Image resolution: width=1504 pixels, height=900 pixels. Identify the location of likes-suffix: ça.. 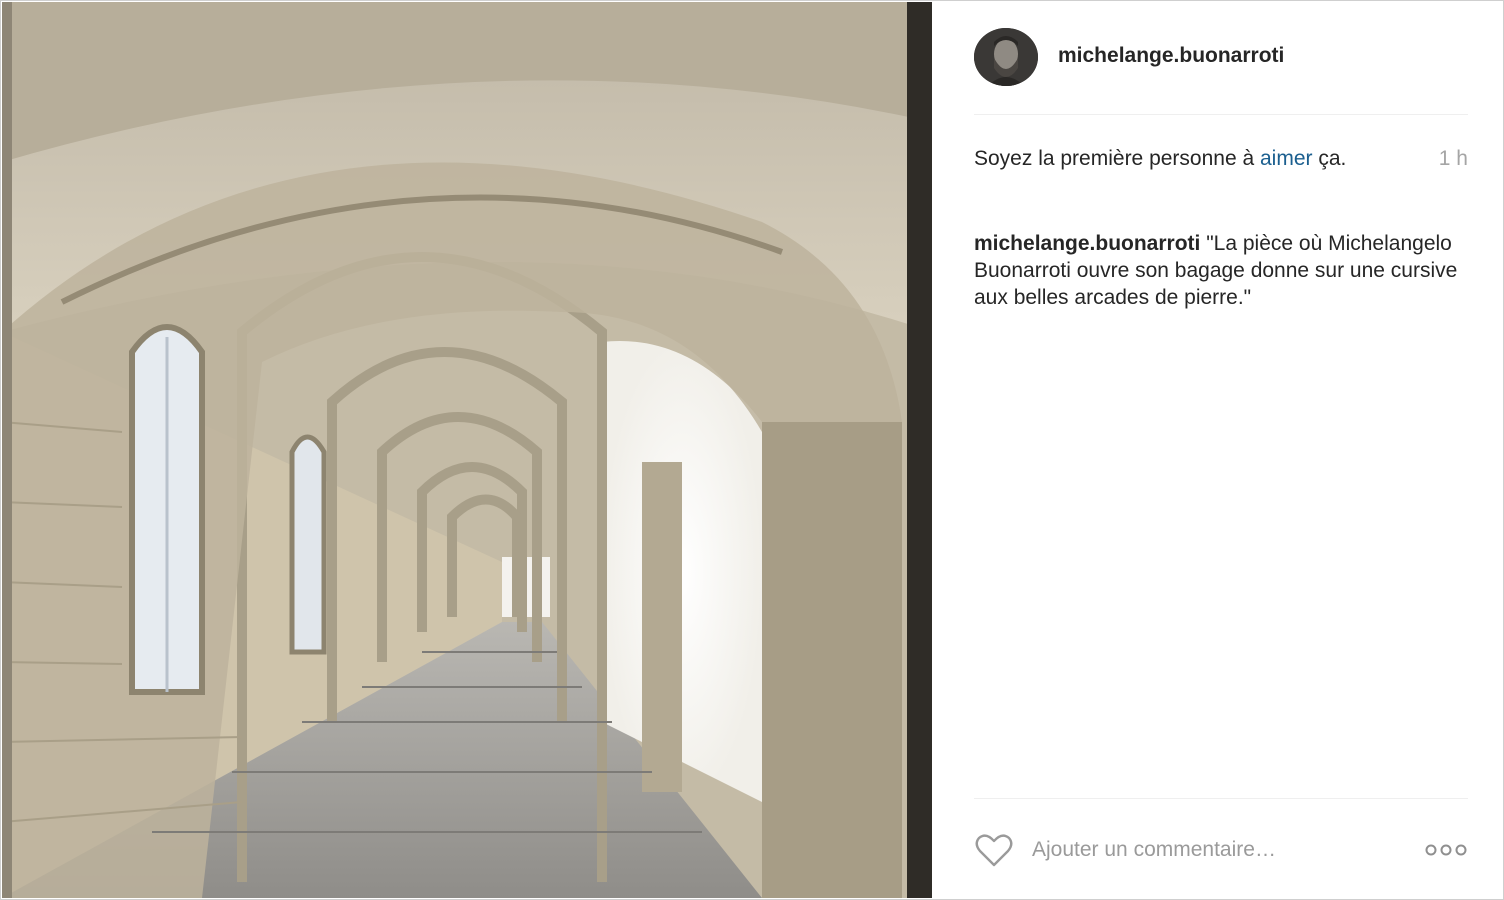
(1329, 158).